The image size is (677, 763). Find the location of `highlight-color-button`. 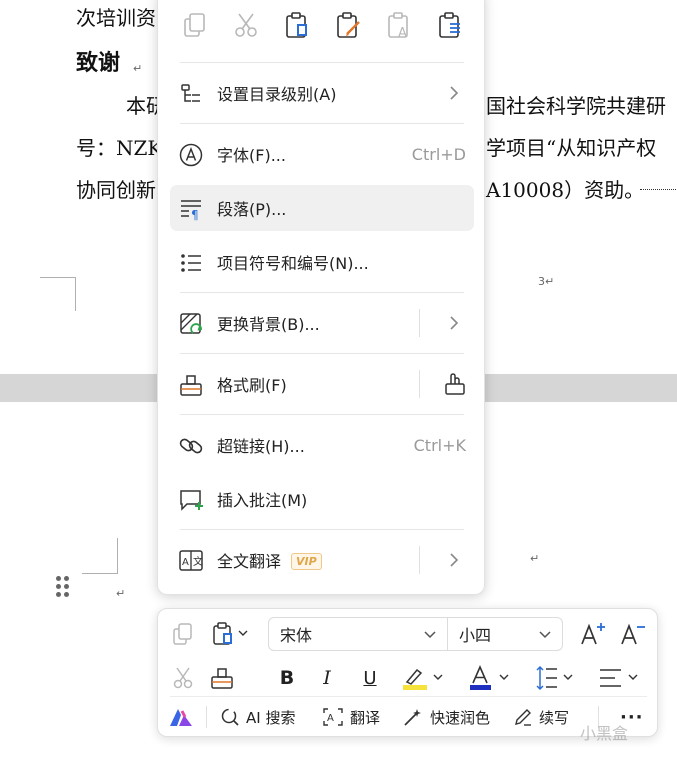

highlight-color-button is located at coordinates (423, 678).